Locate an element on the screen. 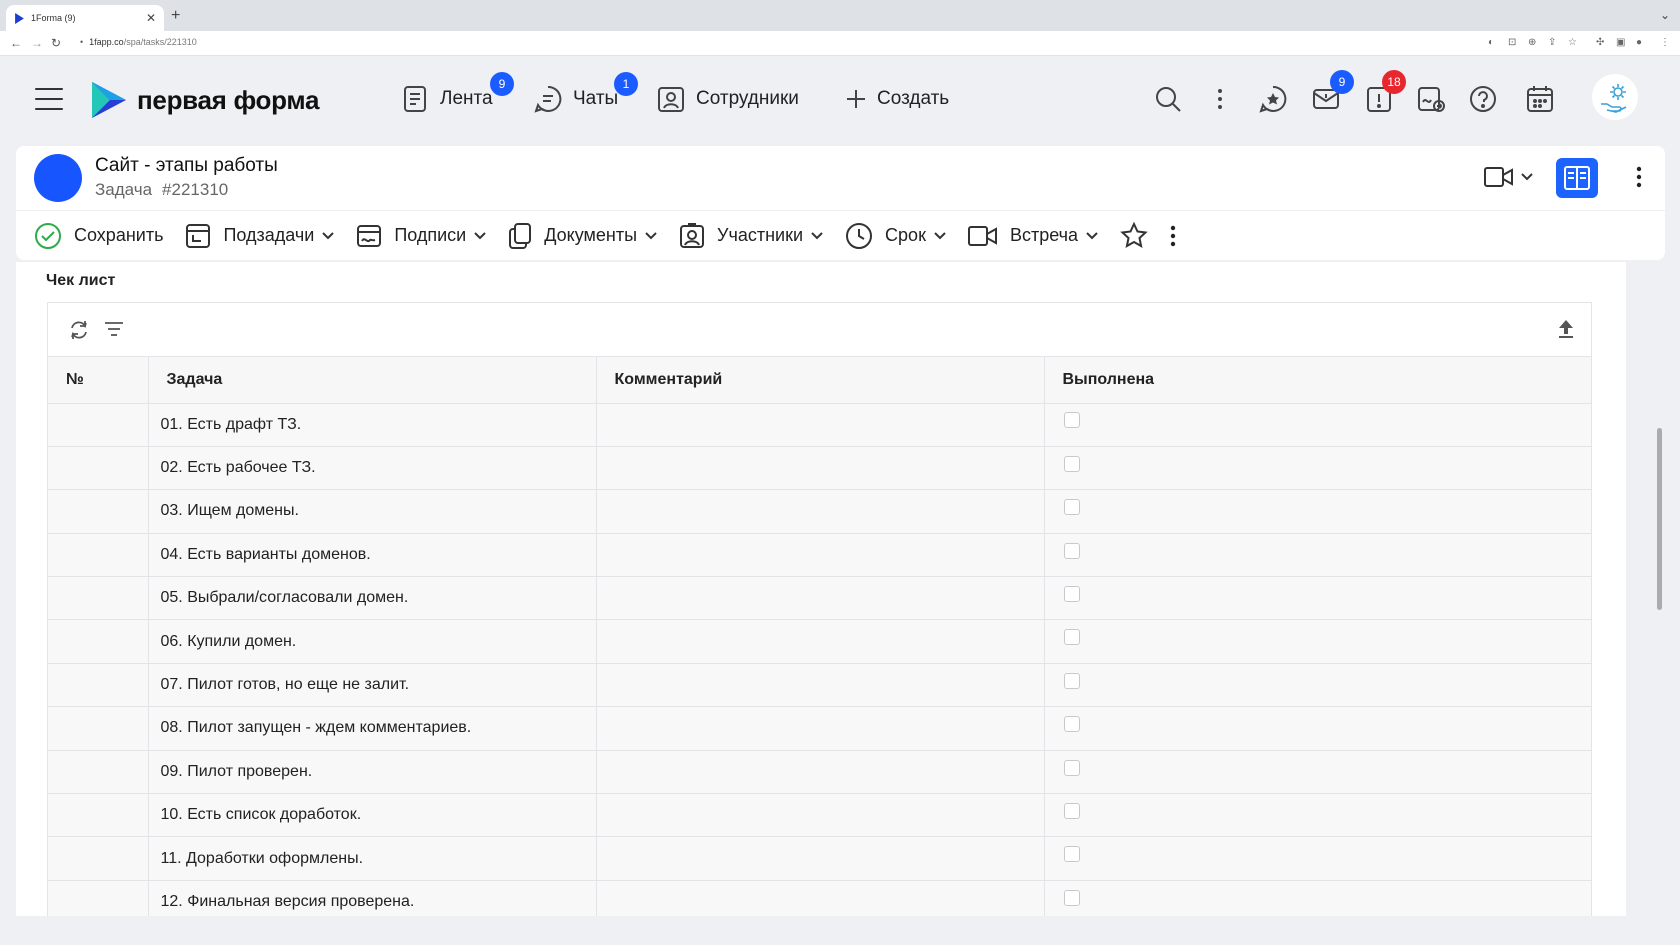 The height and width of the screenshot is (945, 1680). menu-burger-icon is located at coordinates (49, 99).